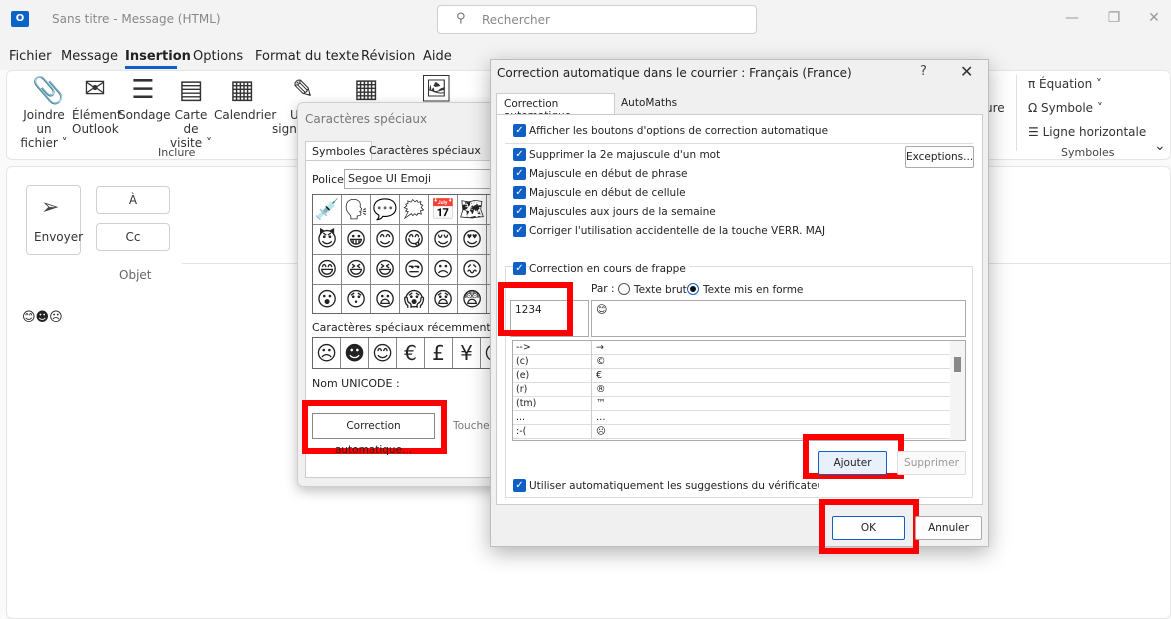 The image size is (1171, 619). I want to click on symbol-cell: 💉, so click(327, 210).